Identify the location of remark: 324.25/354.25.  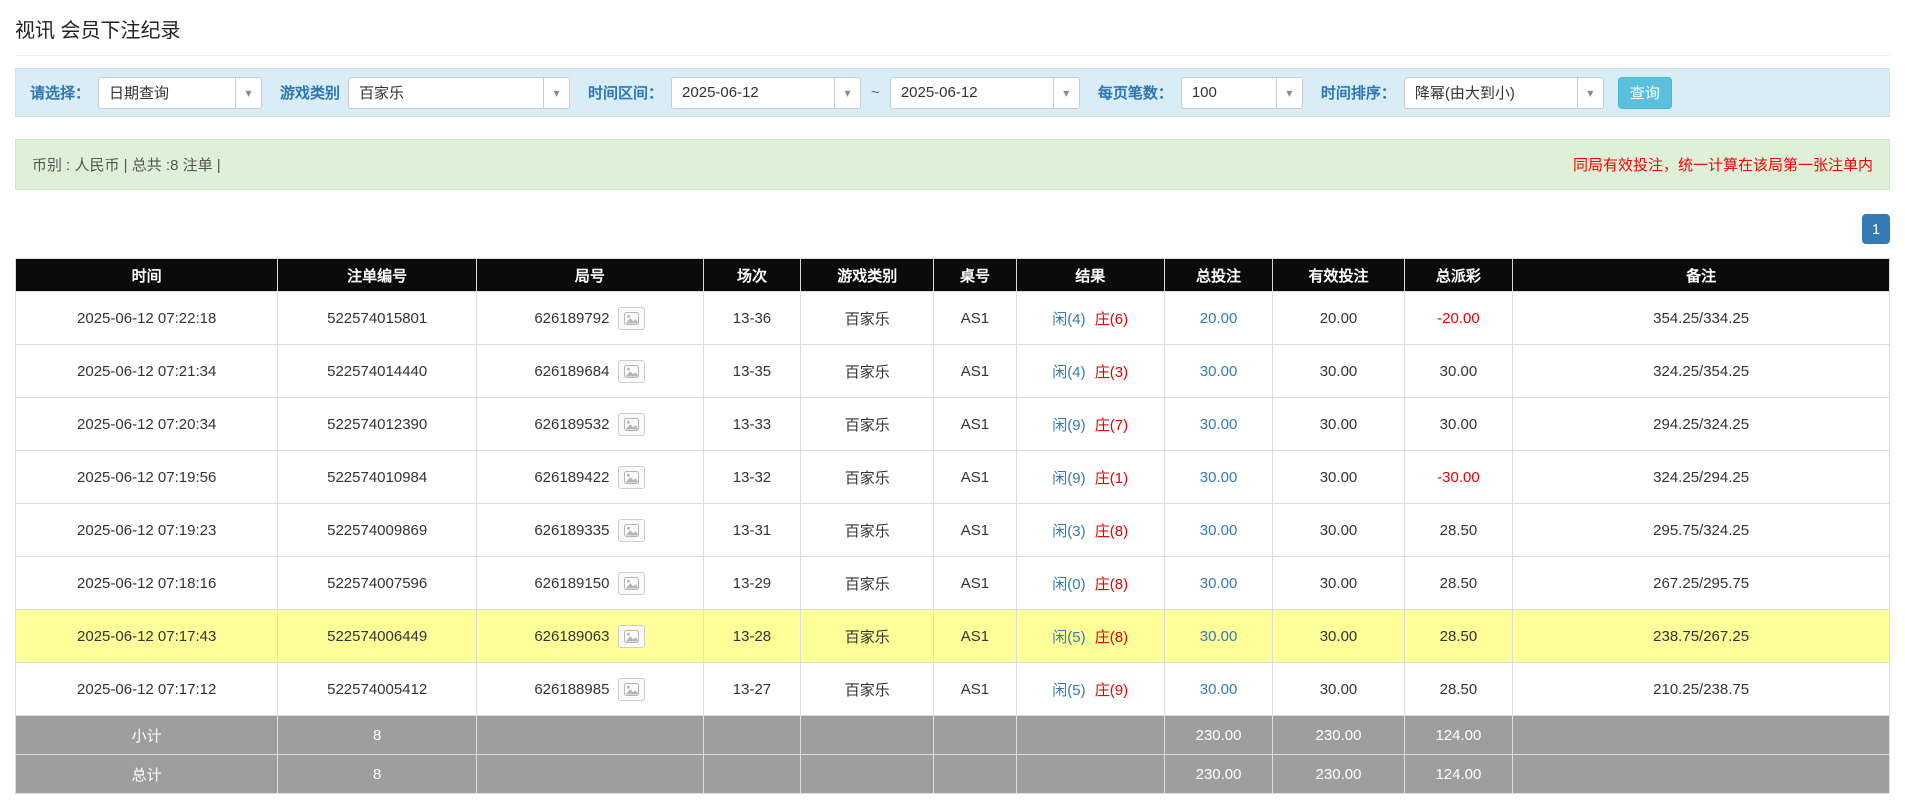
(1701, 371).